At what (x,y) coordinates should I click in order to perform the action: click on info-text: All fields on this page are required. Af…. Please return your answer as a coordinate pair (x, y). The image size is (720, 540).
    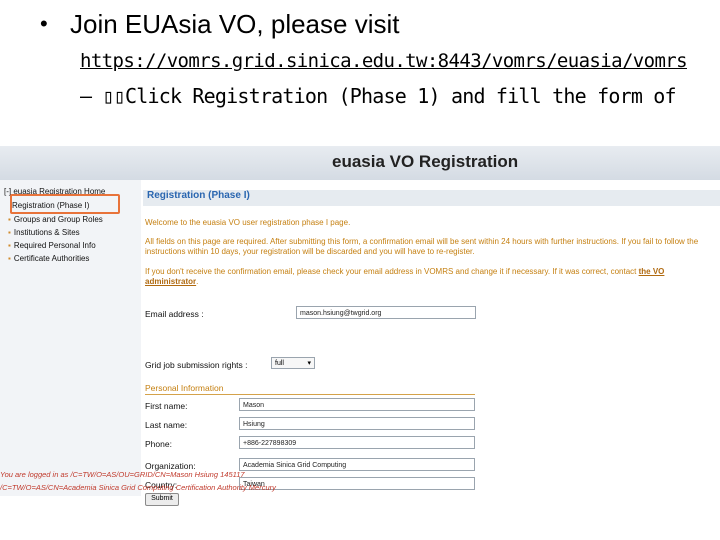
    Looking at the image, I should click on (422, 246).